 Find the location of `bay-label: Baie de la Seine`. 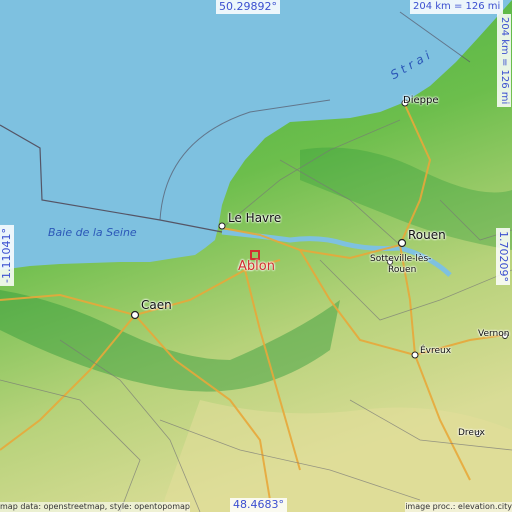

bay-label: Baie de la Seine is located at coordinates (92, 232).